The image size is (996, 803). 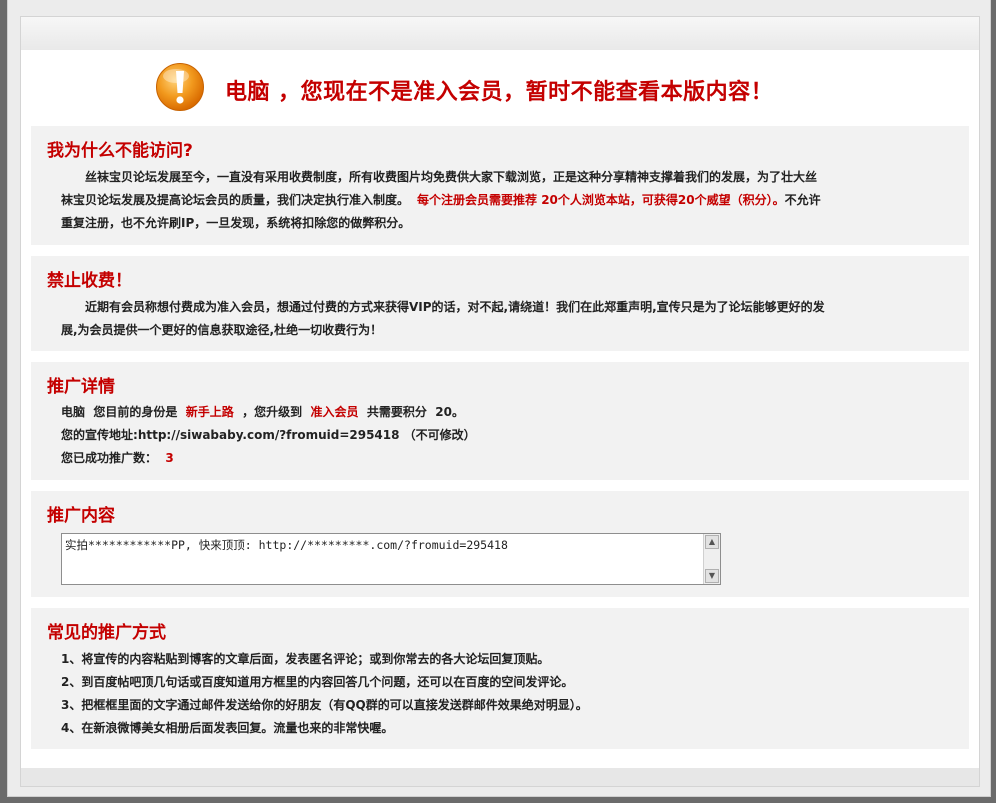 What do you see at coordinates (505, 412) in the screenshot?
I see `promo-identity-line: 电脑 您目前的身份是 新手上路 ，您升级到 准入会员 共需要积分 20。` at bounding box center [505, 412].